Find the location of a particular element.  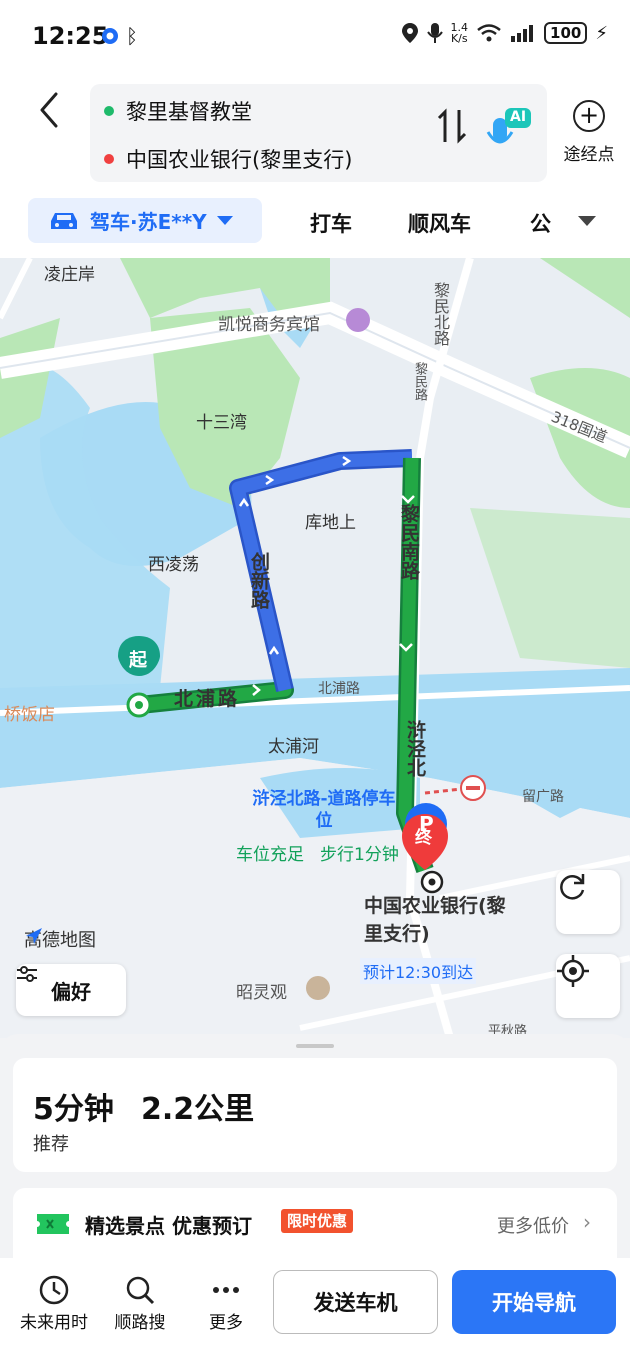

clock-icon is located at coordinates (54, 1290).